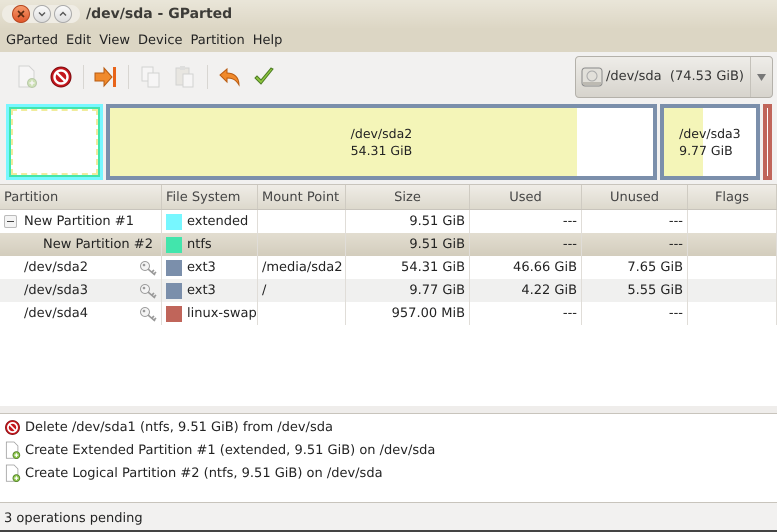 The height and width of the screenshot is (532, 777). Describe the element at coordinates (106, 77) in the screenshot. I see `arrow-icon` at that location.